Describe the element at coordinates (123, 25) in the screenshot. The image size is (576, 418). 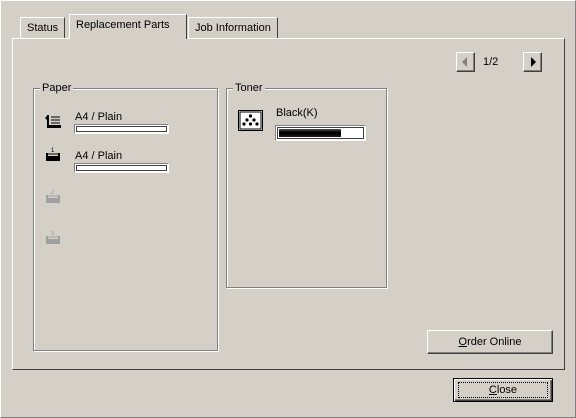
I see `tab-label: Replacement Parts` at that location.